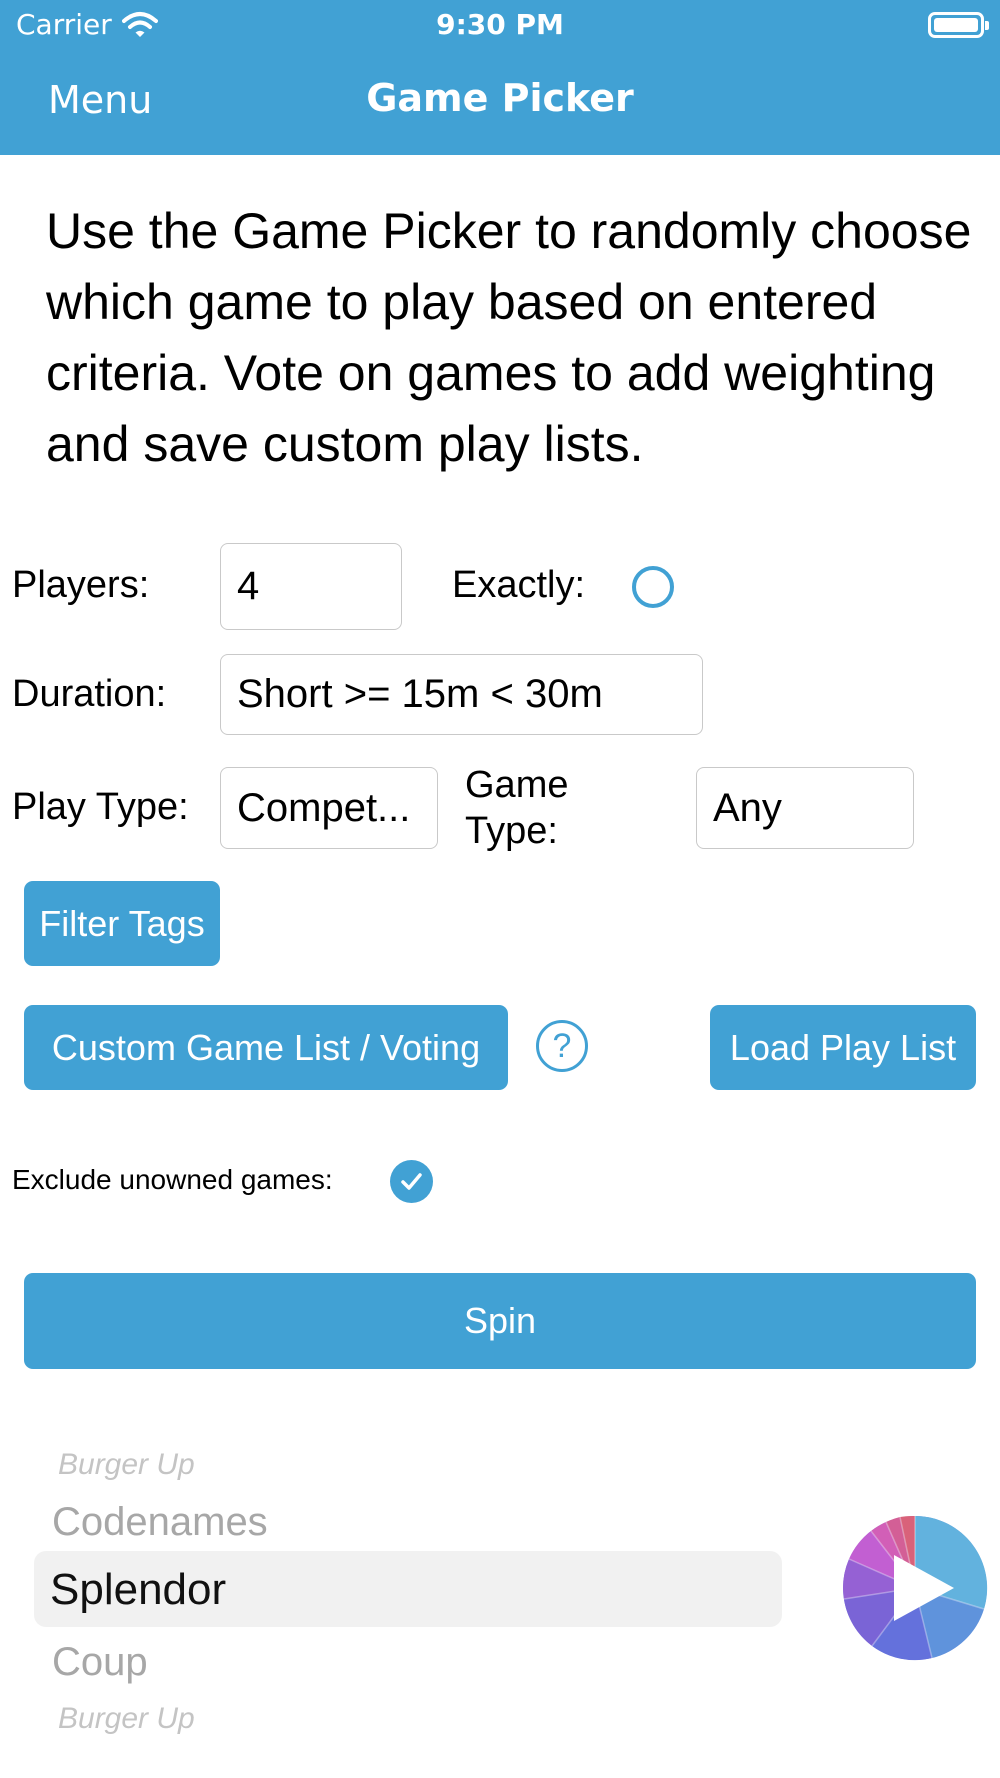 The image size is (1000, 1778). I want to click on picker-item: Coup, so click(100, 1662).